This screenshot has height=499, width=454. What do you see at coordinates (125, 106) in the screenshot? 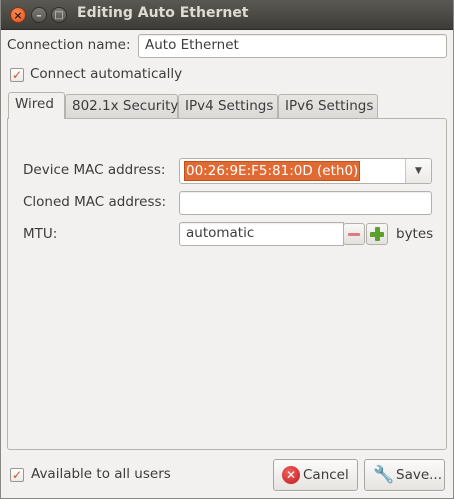
I see `tab-8021x-security-label: 802.1x Security` at bounding box center [125, 106].